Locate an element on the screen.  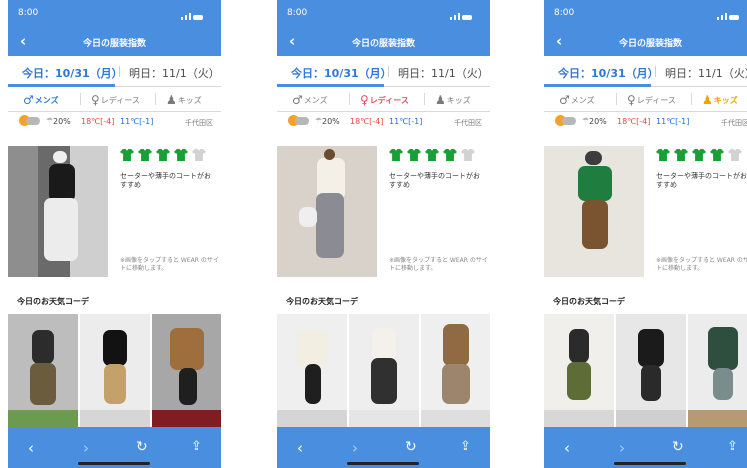
bag-shape is located at coordinates (308, 217).